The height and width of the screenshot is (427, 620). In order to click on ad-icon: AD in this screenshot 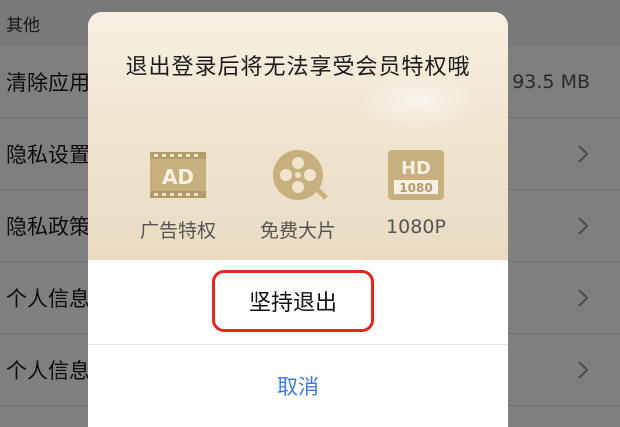, I will do `click(178, 175)`.